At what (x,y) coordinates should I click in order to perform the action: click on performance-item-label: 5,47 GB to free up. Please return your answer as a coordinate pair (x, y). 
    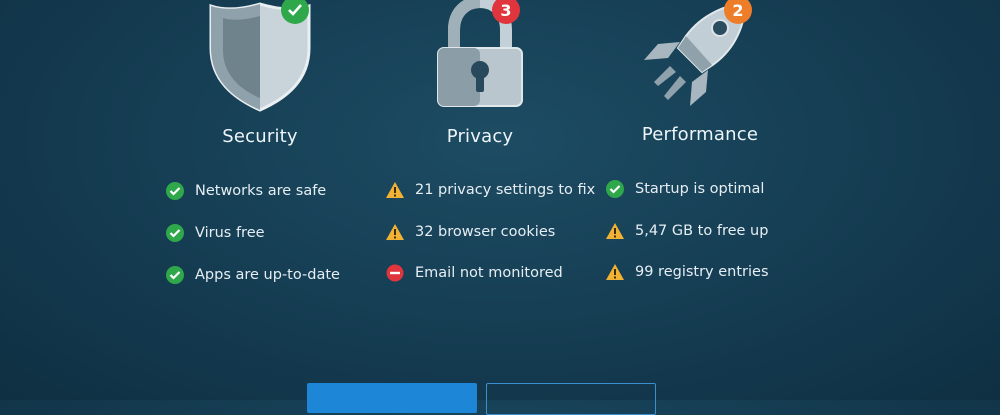
    Looking at the image, I should click on (702, 231).